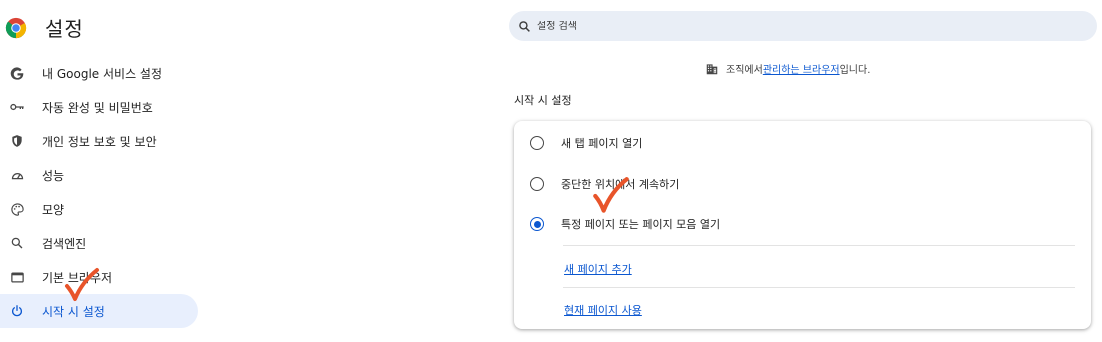  I want to click on sidebar-item-label: 개인 정보 보호 및 보안, so click(99, 141).